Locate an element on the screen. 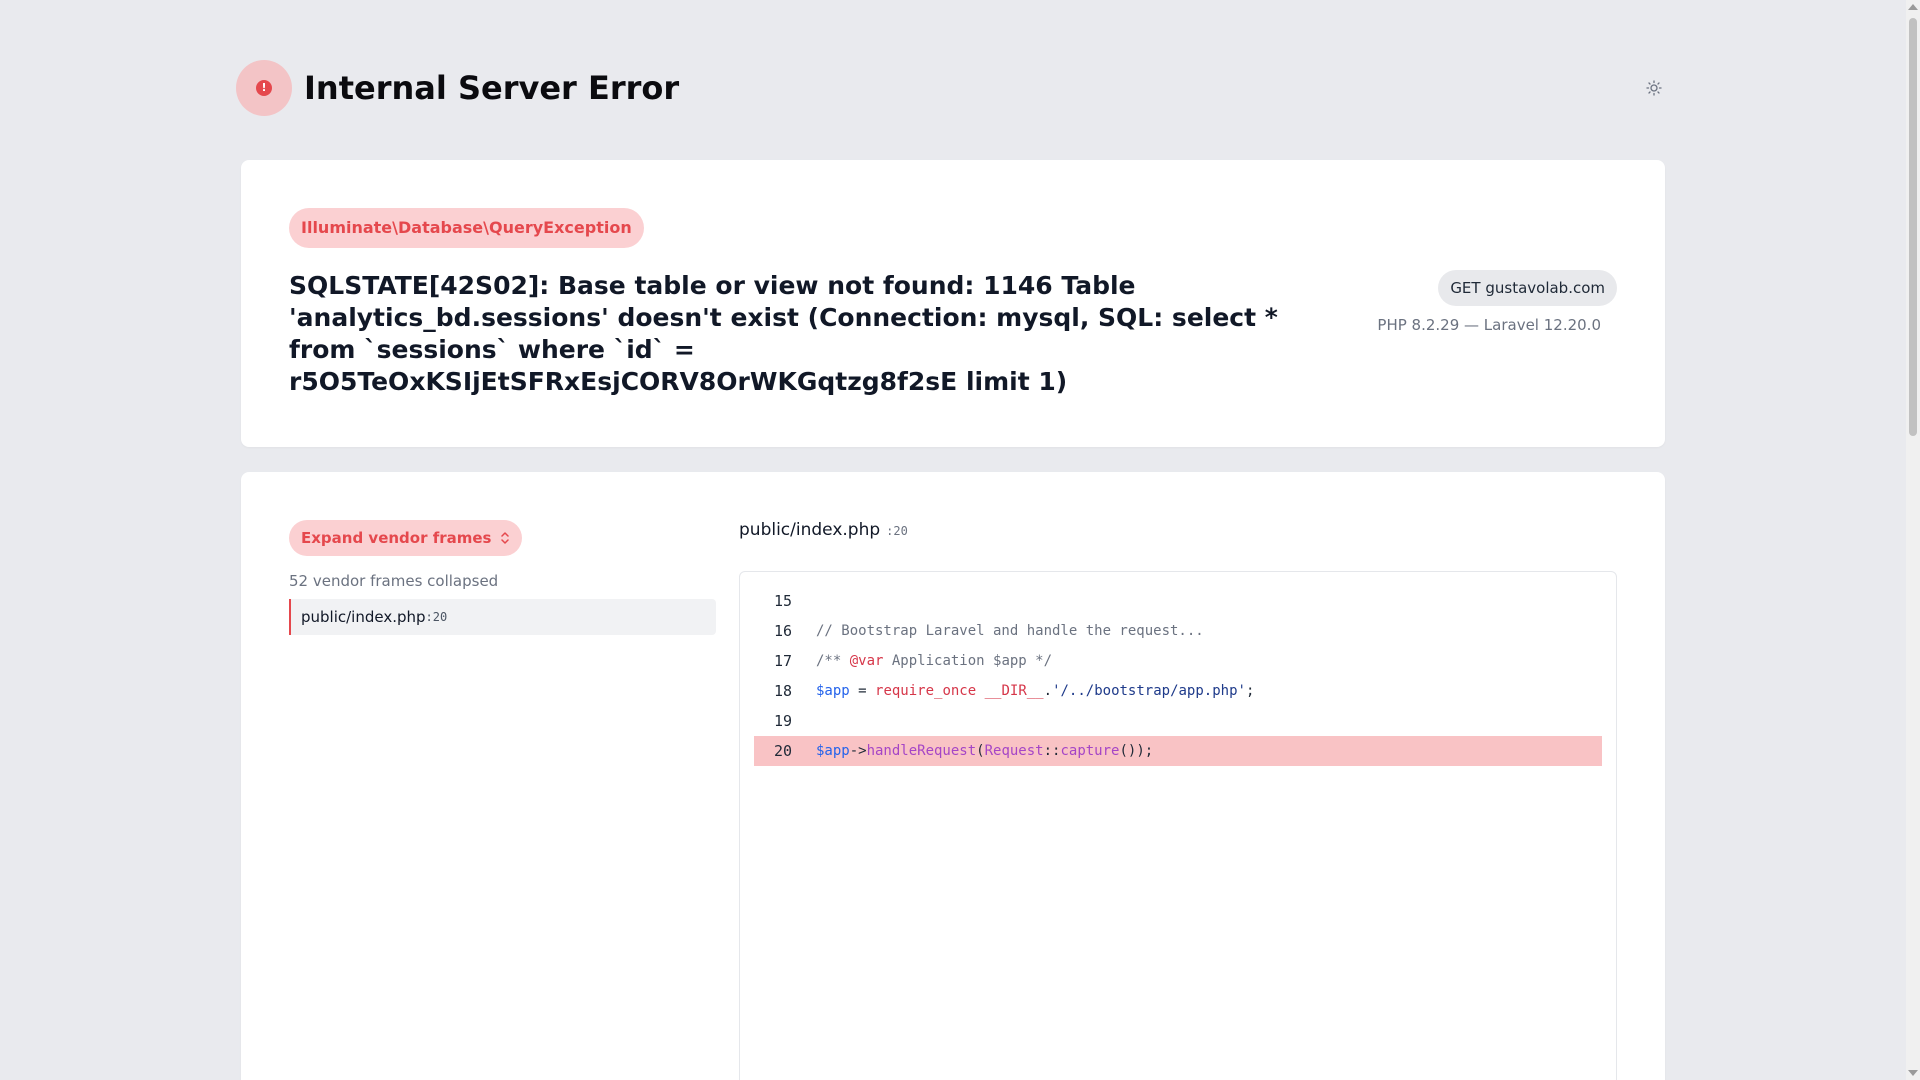 The height and width of the screenshot is (1080, 1920). scroll-down-icon is located at coordinates (1913, 1073).